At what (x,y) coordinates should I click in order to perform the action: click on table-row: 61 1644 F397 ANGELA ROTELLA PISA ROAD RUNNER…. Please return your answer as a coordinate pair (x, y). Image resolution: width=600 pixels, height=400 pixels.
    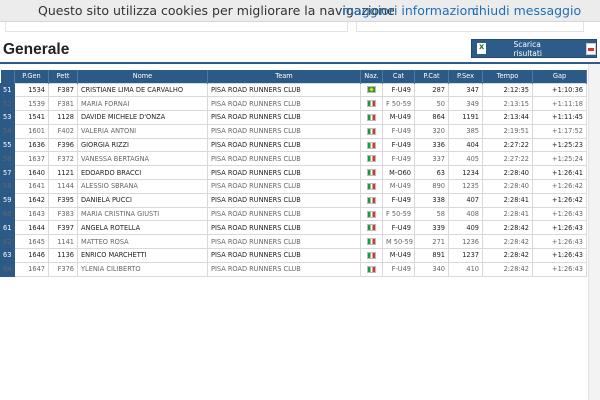
    Looking at the image, I should click on (293, 228).